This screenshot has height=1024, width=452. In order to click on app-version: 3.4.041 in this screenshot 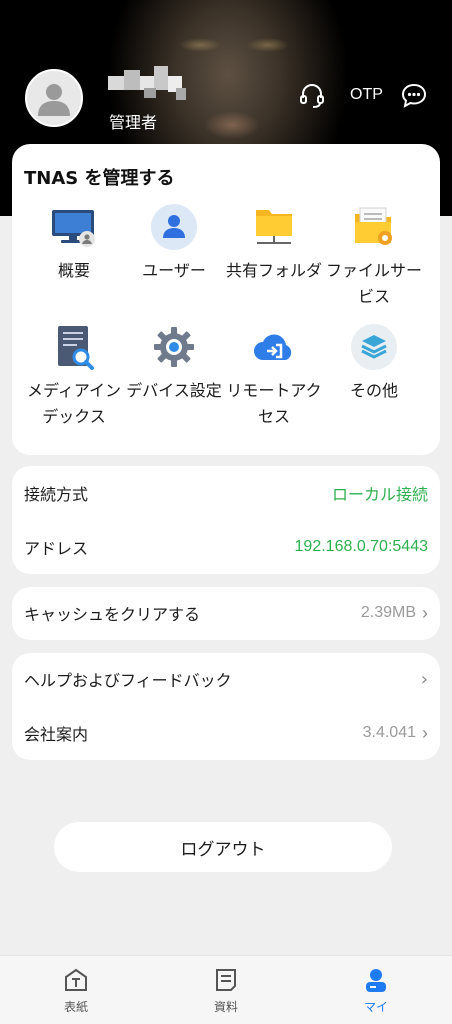, I will do `click(389, 732)`.